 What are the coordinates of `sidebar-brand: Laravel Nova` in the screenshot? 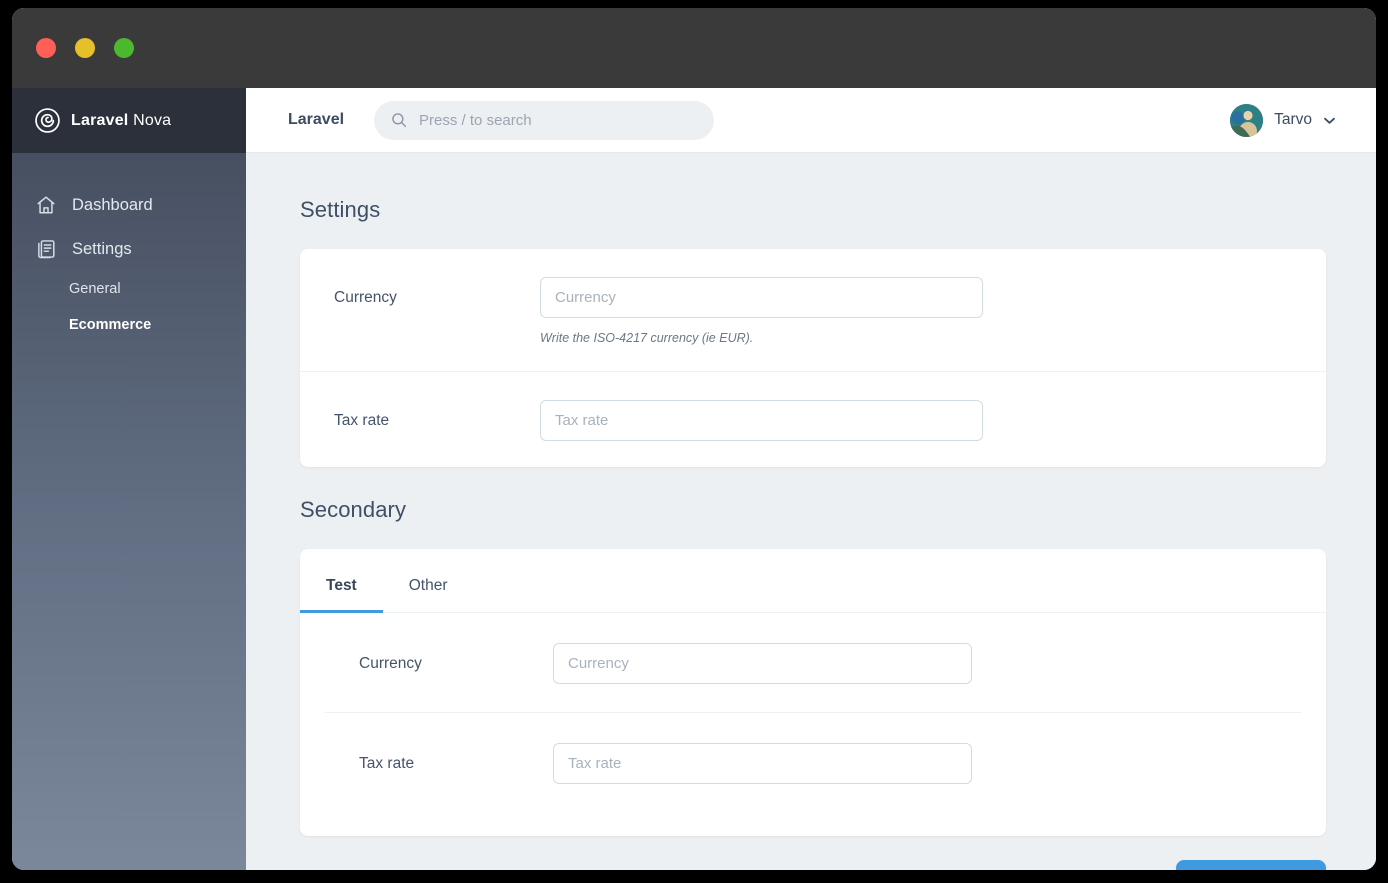 It's located at (129, 120).